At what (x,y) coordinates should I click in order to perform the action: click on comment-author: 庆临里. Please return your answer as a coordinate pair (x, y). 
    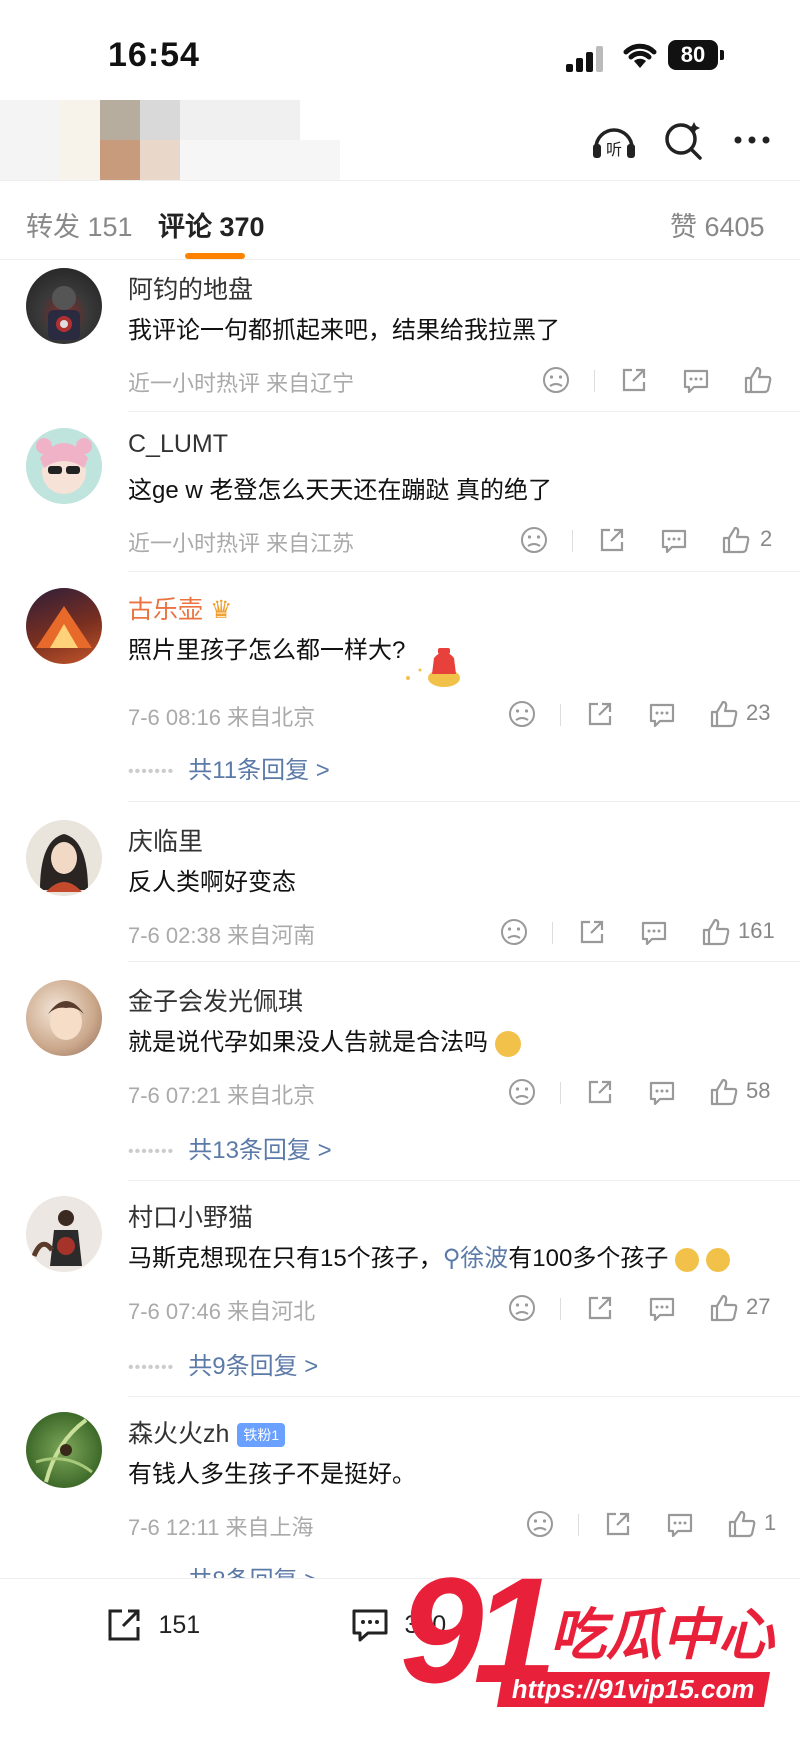
    Looking at the image, I should click on (165, 840).